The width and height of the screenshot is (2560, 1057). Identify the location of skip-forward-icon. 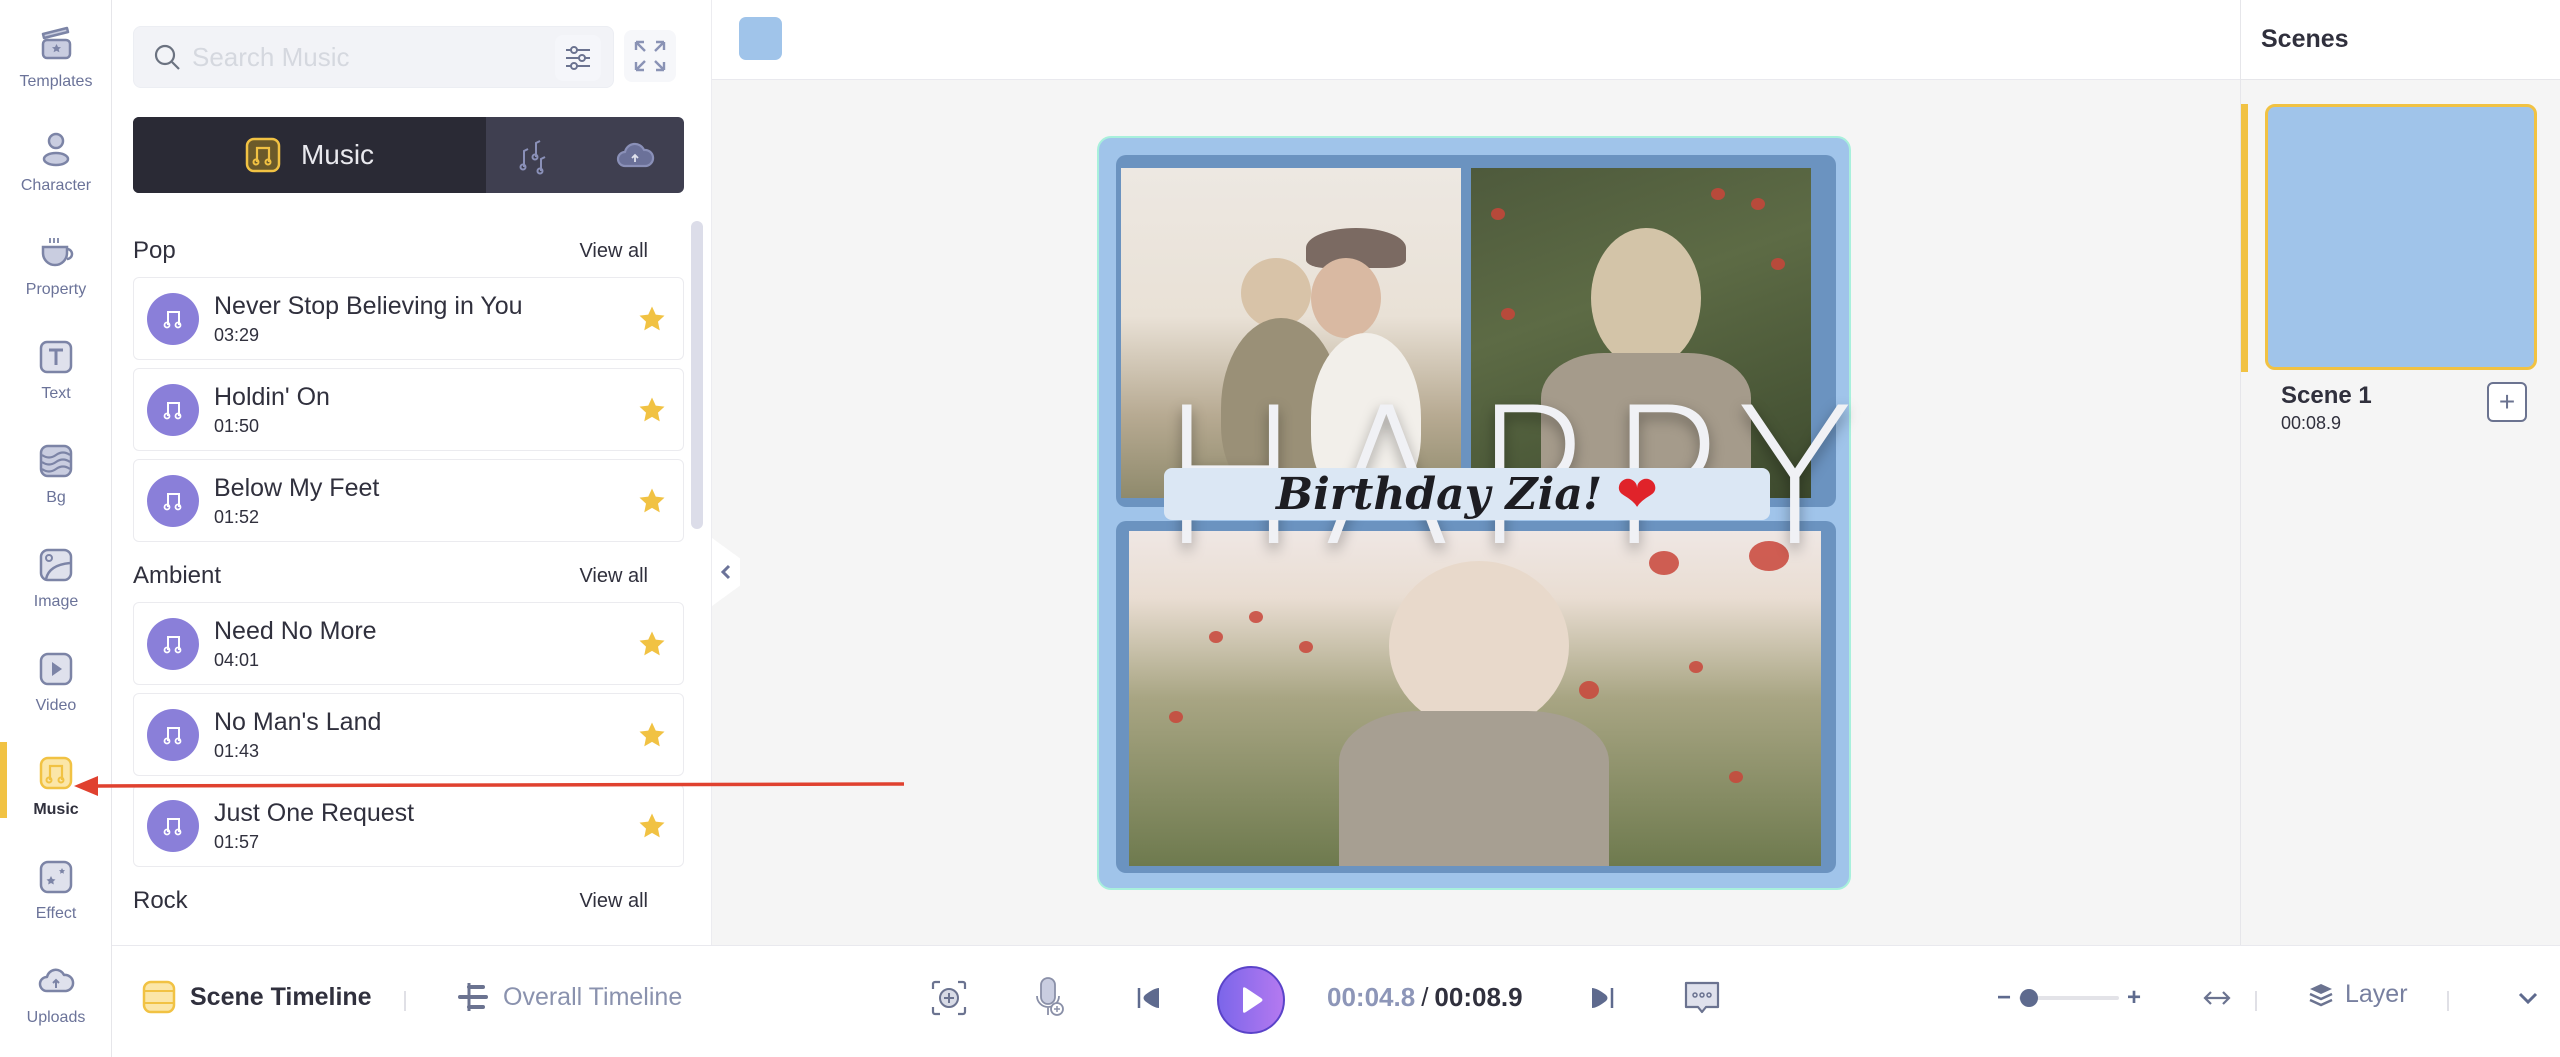
(1603, 998).